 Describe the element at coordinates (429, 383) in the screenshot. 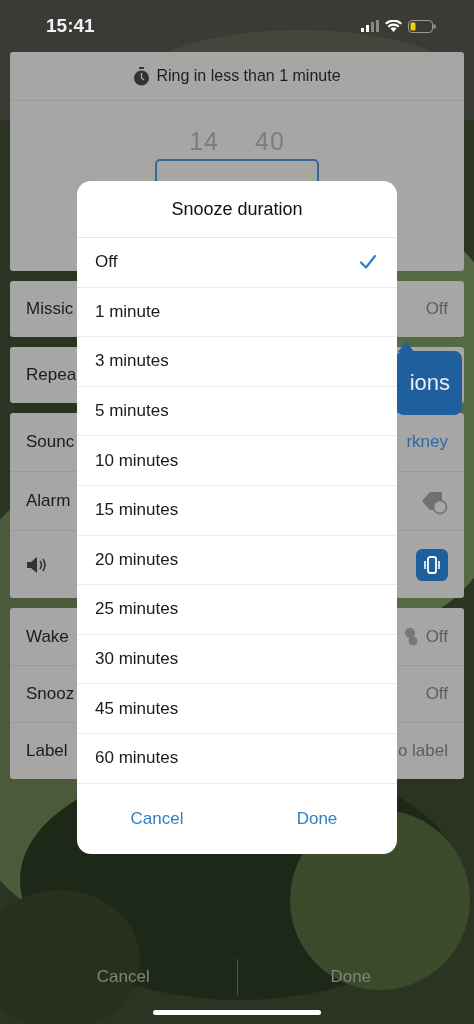

I see `tooltip-bubble: ions` at that location.